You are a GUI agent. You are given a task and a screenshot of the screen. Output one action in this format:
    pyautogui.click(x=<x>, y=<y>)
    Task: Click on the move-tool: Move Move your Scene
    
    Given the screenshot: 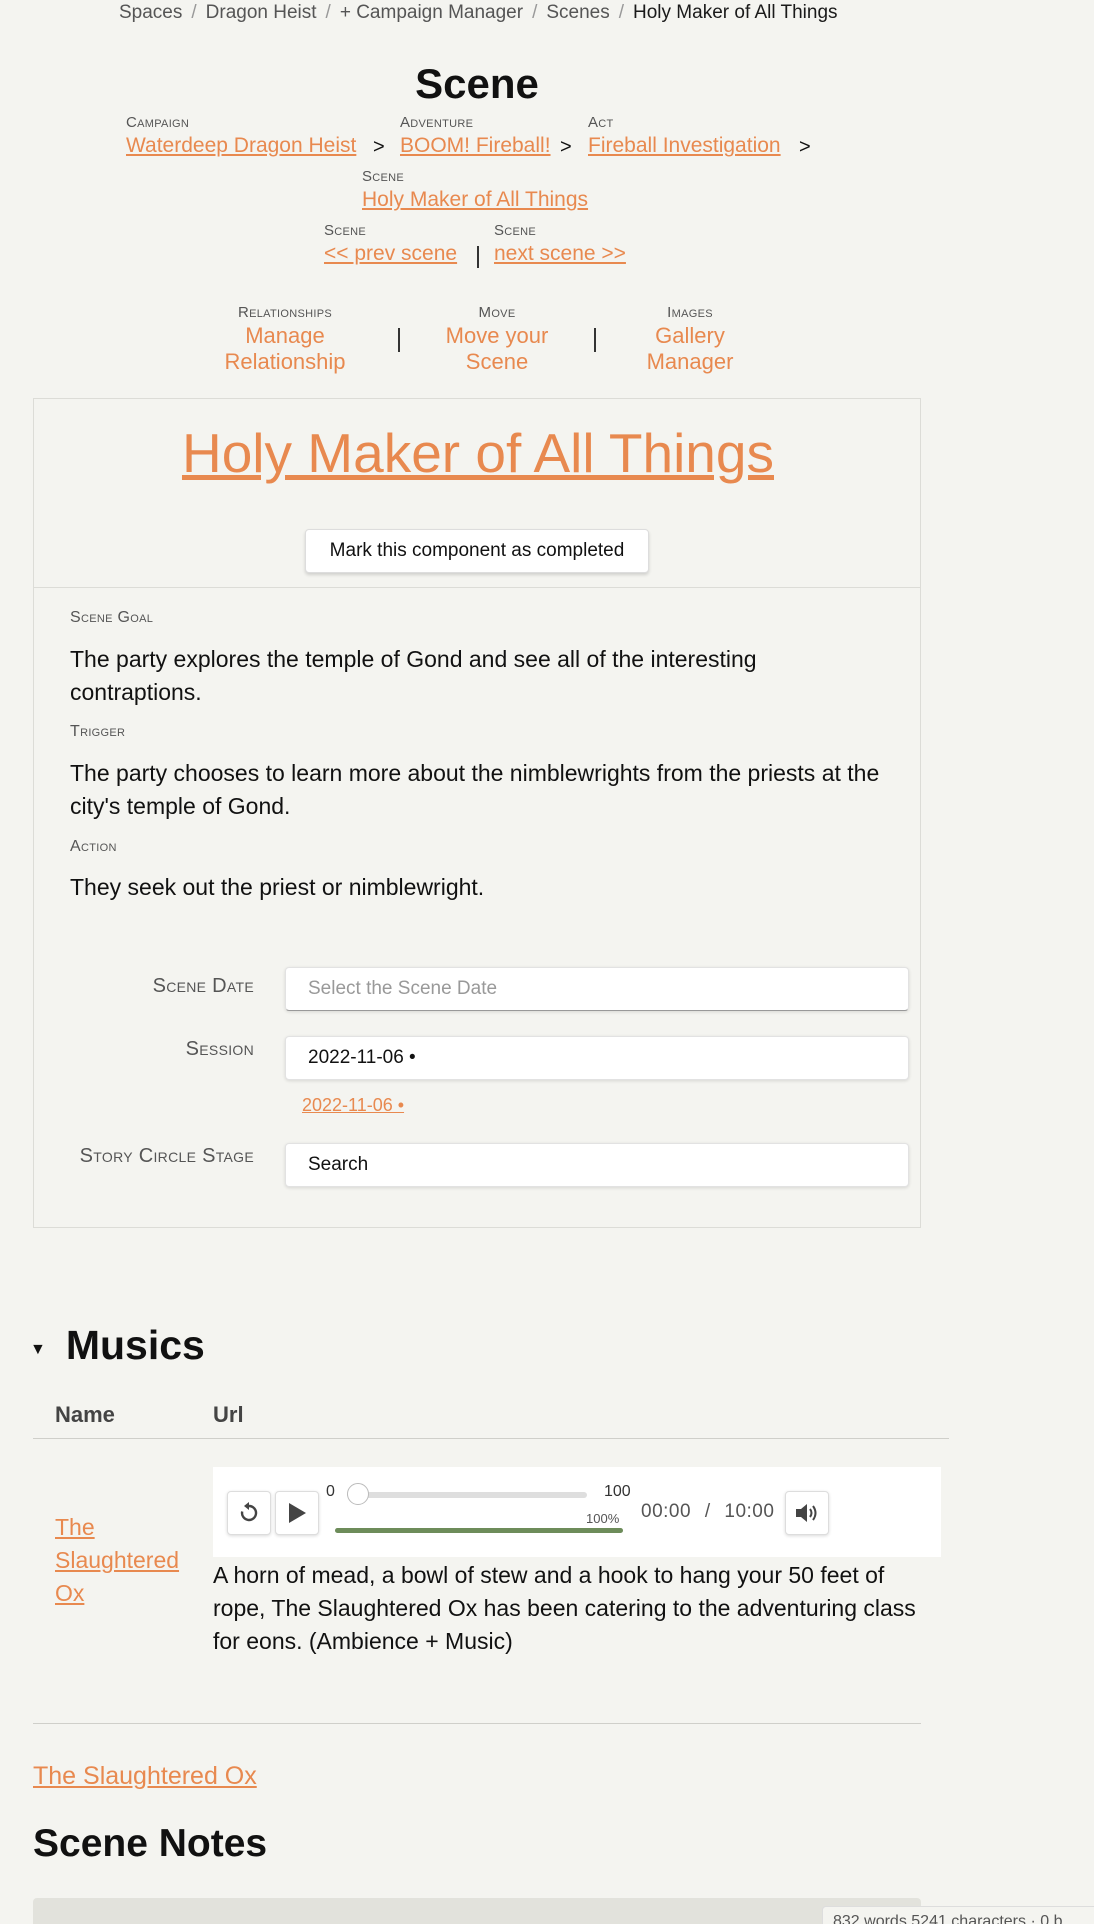 What is the action you would take?
    pyautogui.click(x=497, y=339)
    